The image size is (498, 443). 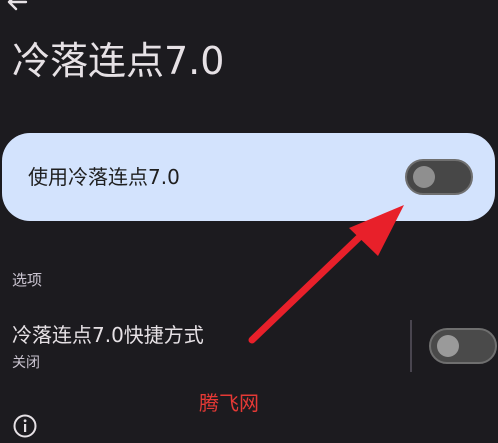 What do you see at coordinates (326, 274) in the screenshot?
I see `red-arrow-icon` at bounding box center [326, 274].